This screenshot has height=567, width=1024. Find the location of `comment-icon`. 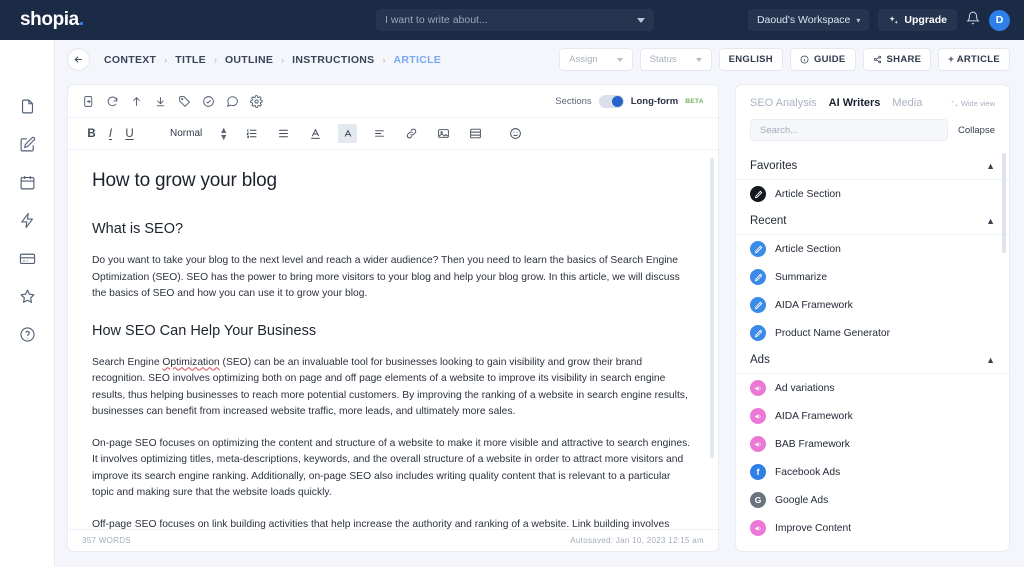

comment-icon is located at coordinates (232, 101).